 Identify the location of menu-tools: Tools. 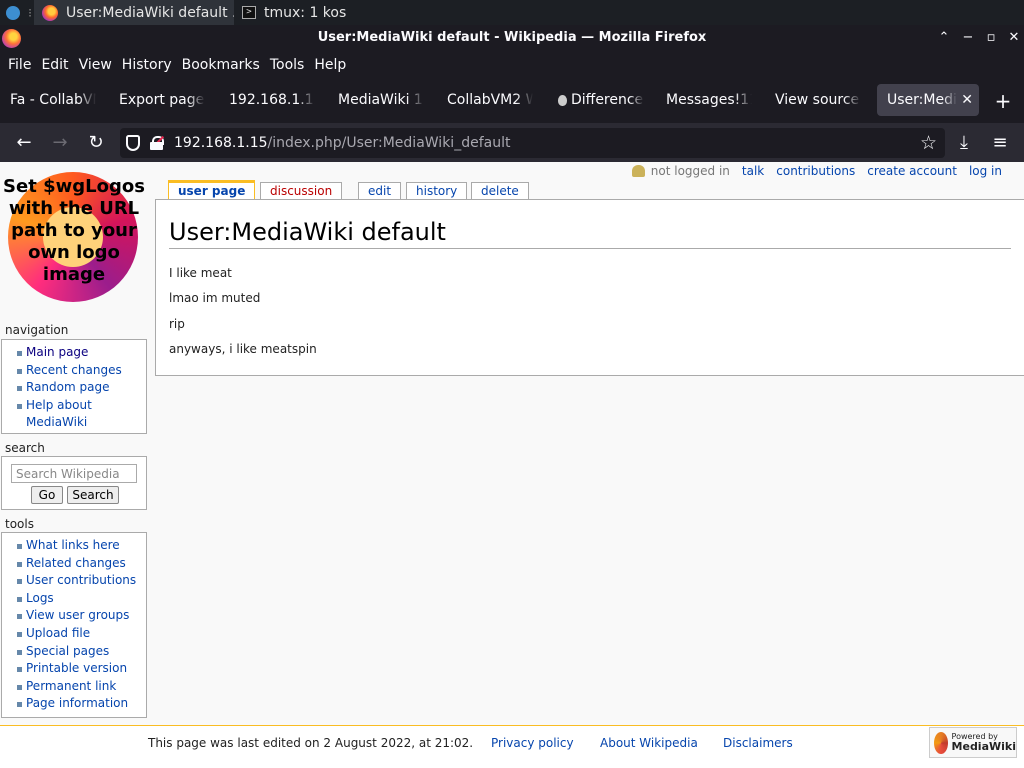
(287, 65).